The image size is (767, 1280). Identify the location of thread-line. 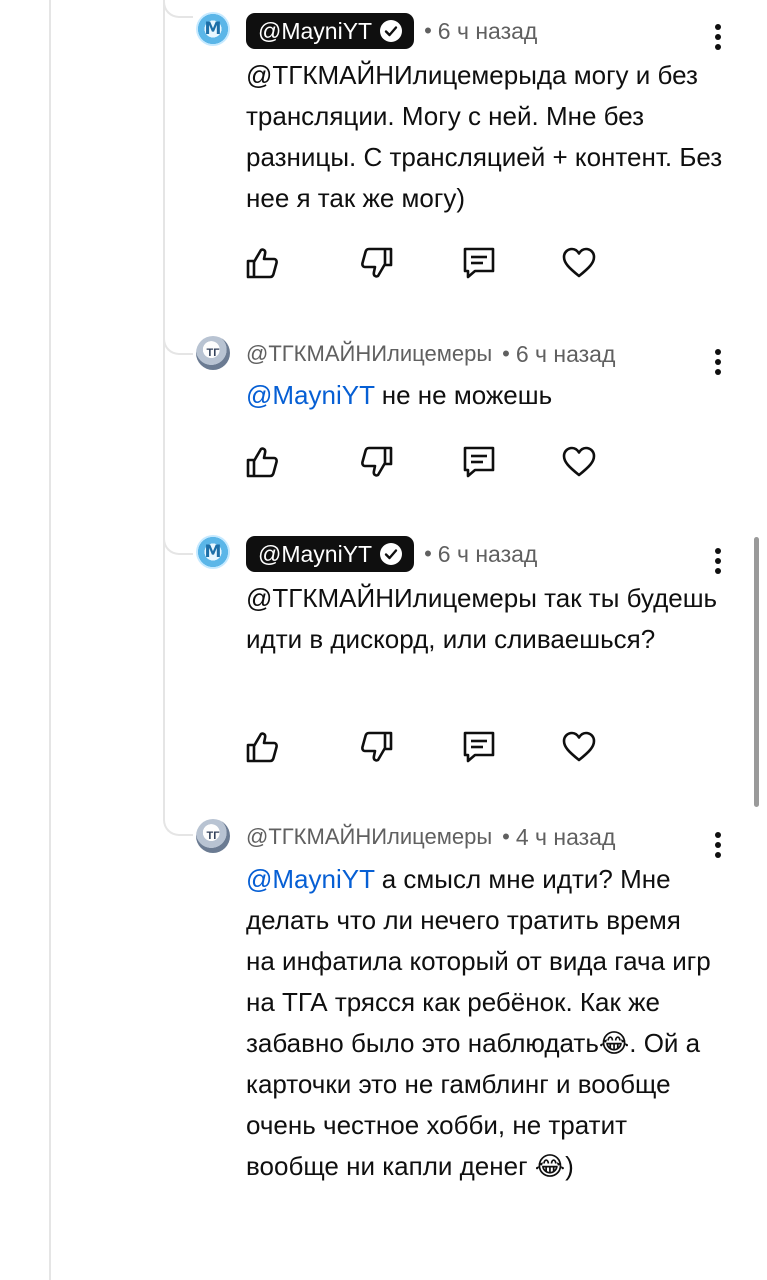
(164, 407).